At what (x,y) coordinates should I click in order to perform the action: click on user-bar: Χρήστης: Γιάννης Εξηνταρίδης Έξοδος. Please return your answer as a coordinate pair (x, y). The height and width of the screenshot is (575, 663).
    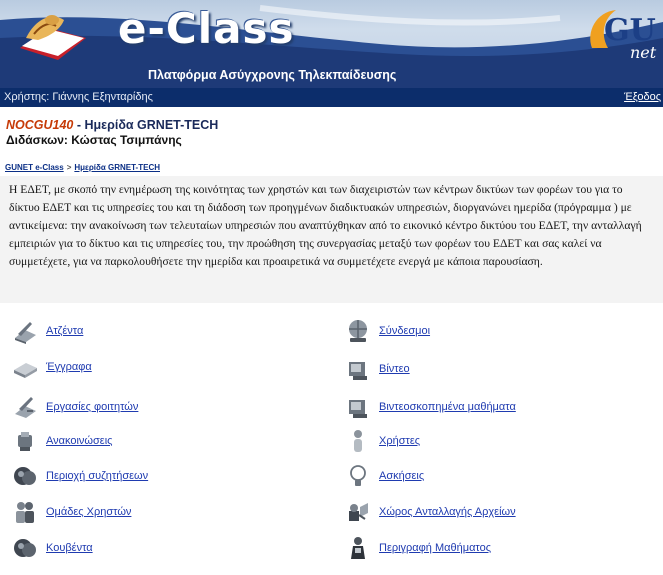
    Looking at the image, I should click on (331, 97).